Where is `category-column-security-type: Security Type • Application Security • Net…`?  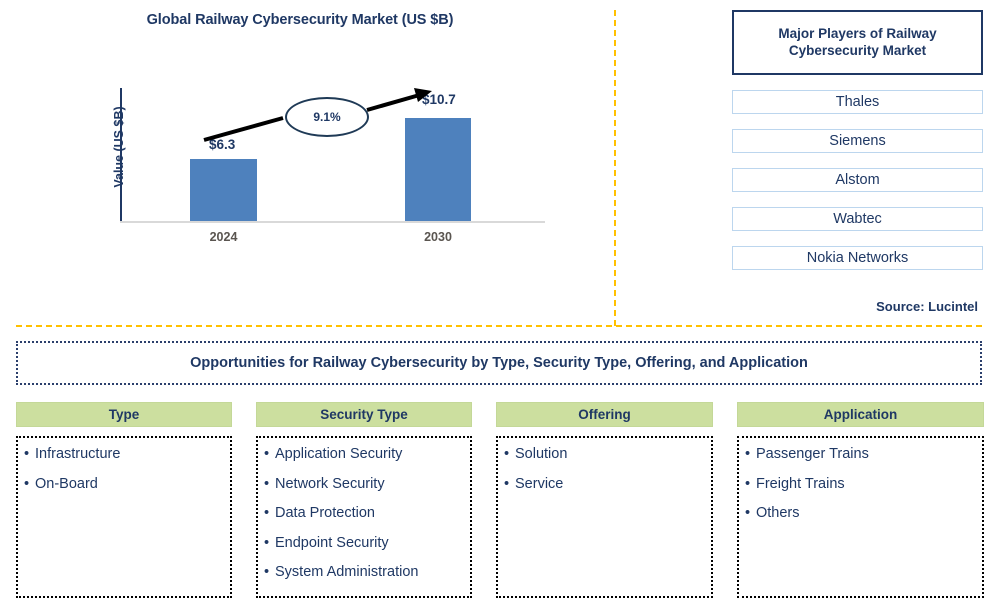
category-column-security-type: Security Type • Application Security • Net… is located at coordinates (364, 500).